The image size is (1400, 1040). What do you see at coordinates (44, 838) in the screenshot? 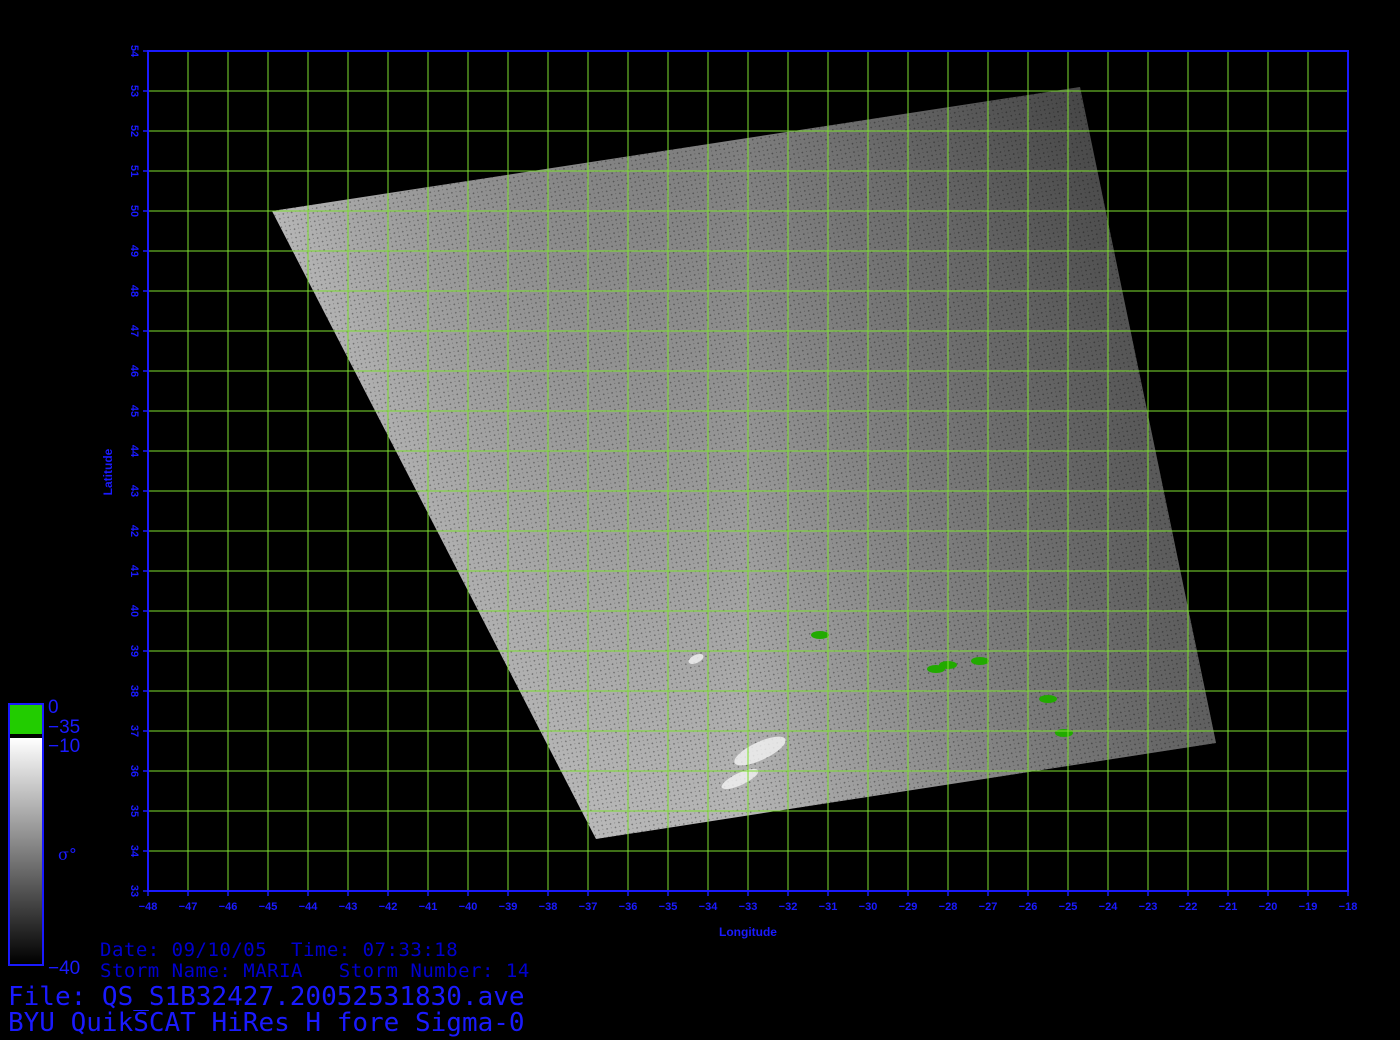
I see `colorbar: 0 −35 −10 −40 σ°` at bounding box center [44, 838].